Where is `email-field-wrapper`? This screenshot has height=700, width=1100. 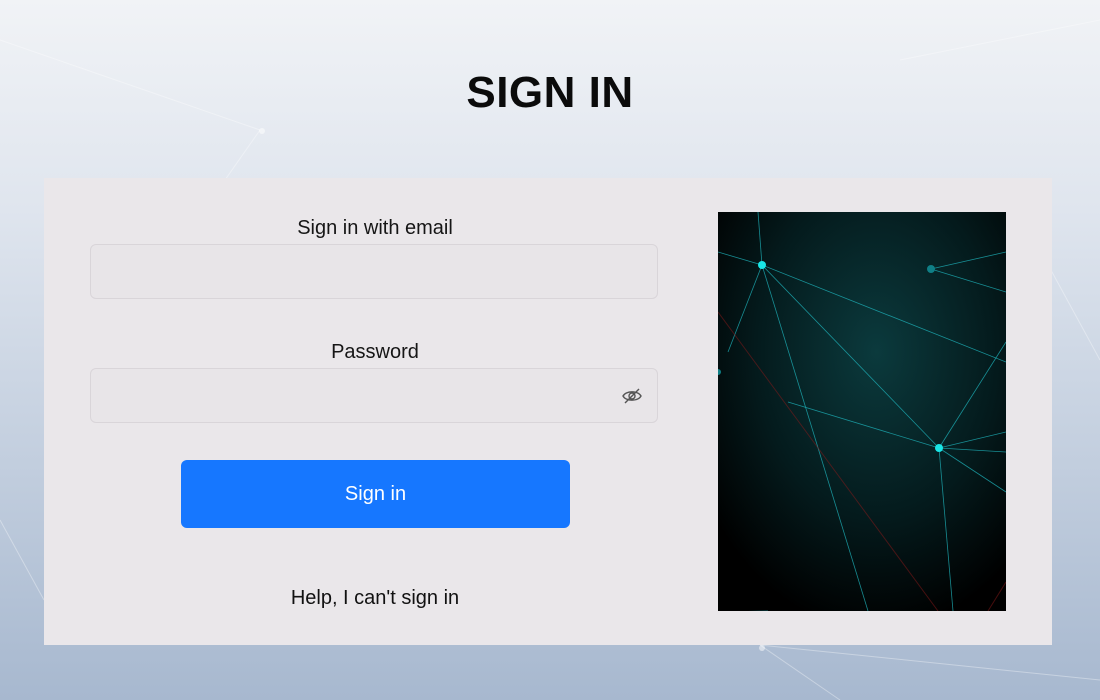
email-field-wrapper is located at coordinates (374, 271).